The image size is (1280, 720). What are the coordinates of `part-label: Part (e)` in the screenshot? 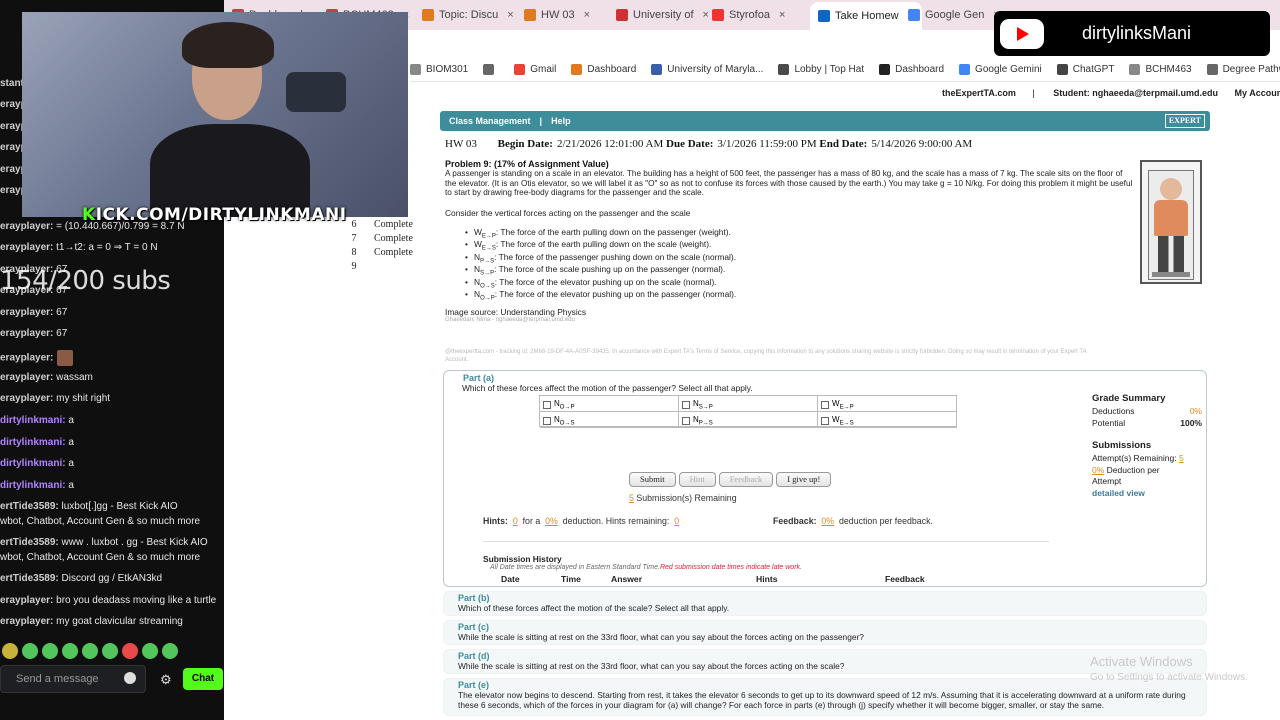 It's located at (473, 685).